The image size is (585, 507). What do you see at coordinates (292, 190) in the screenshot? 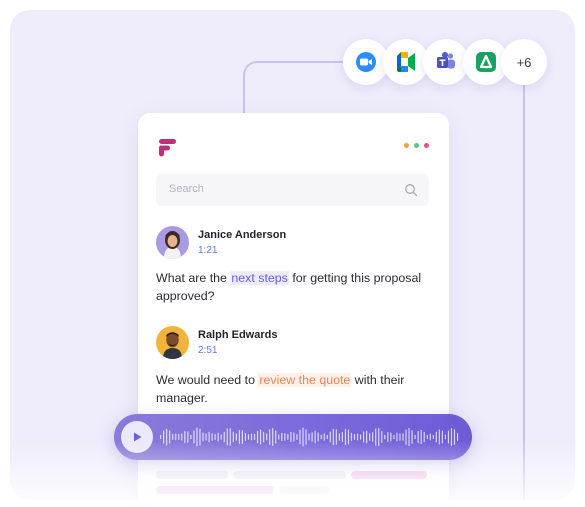
I see `search-input: Search` at bounding box center [292, 190].